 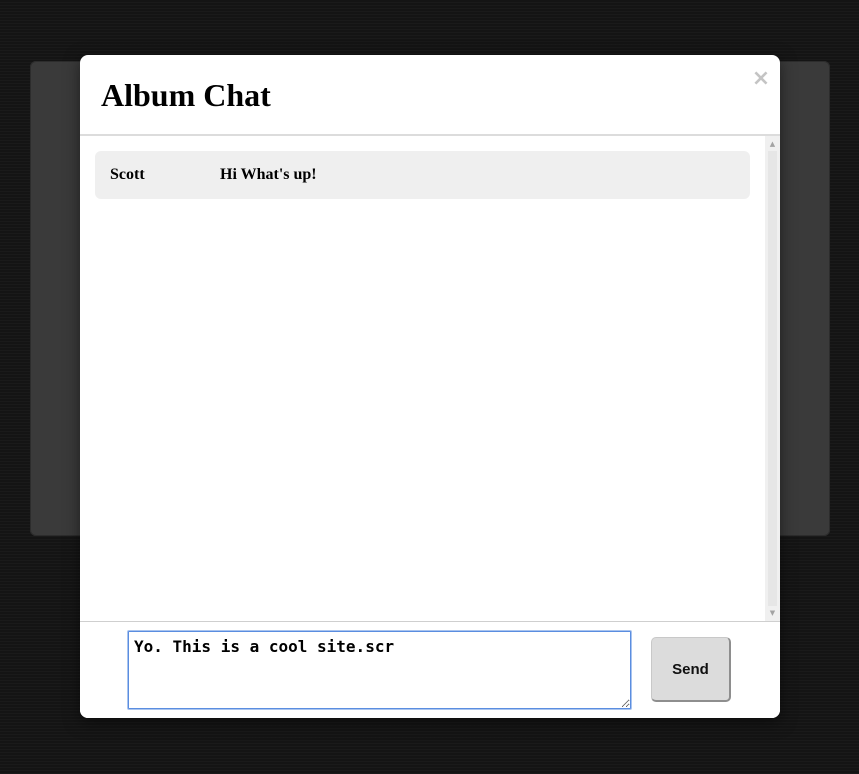 What do you see at coordinates (772, 613) in the screenshot?
I see `scroll-down-arrow-icon: ▼` at bounding box center [772, 613].